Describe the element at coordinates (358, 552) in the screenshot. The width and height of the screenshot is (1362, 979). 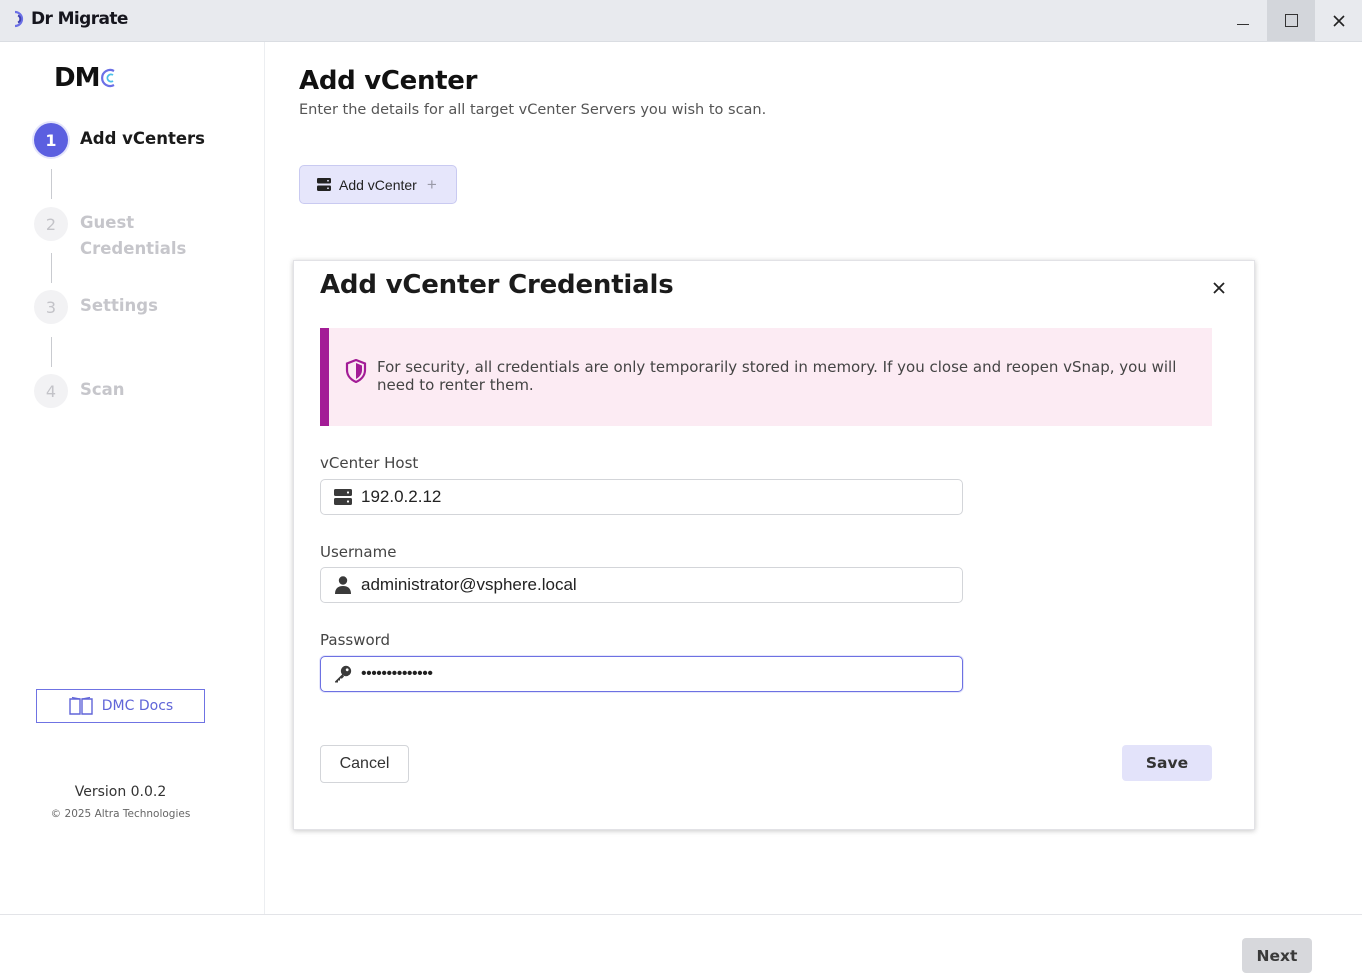
I see `username-label: Username` at that location.